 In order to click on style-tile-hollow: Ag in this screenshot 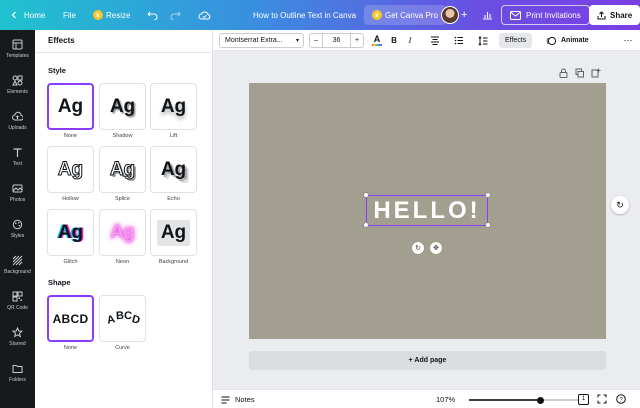, I will do `click(70, 169)`.